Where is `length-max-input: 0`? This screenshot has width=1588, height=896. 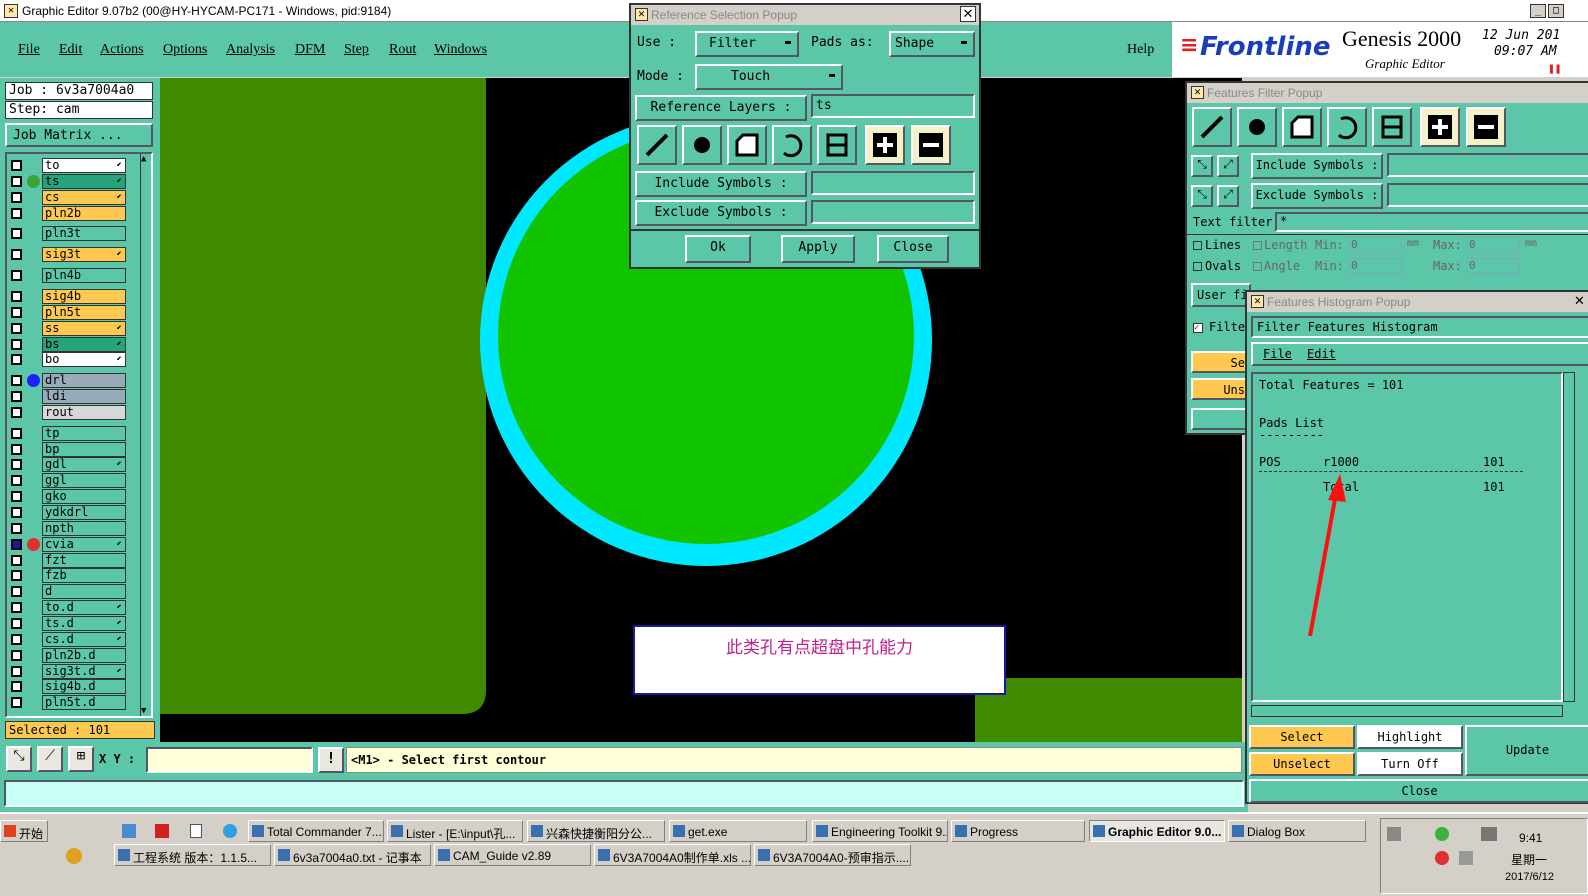 length-max-input: 0 is located at coordinates (1493, 245).